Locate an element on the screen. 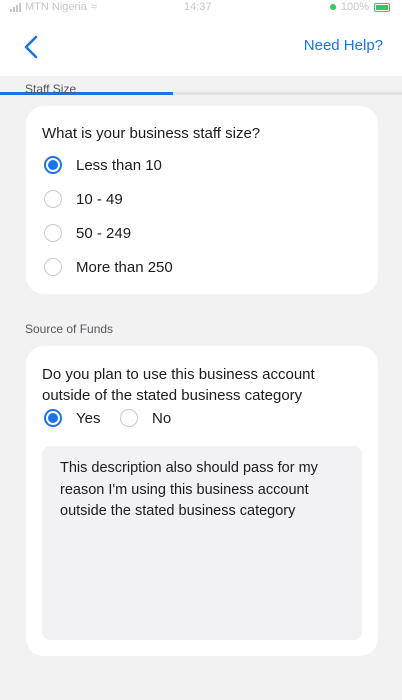 The width and height of the screenshot is (402, 700). battery-icon is located at coordinates (382, 7).